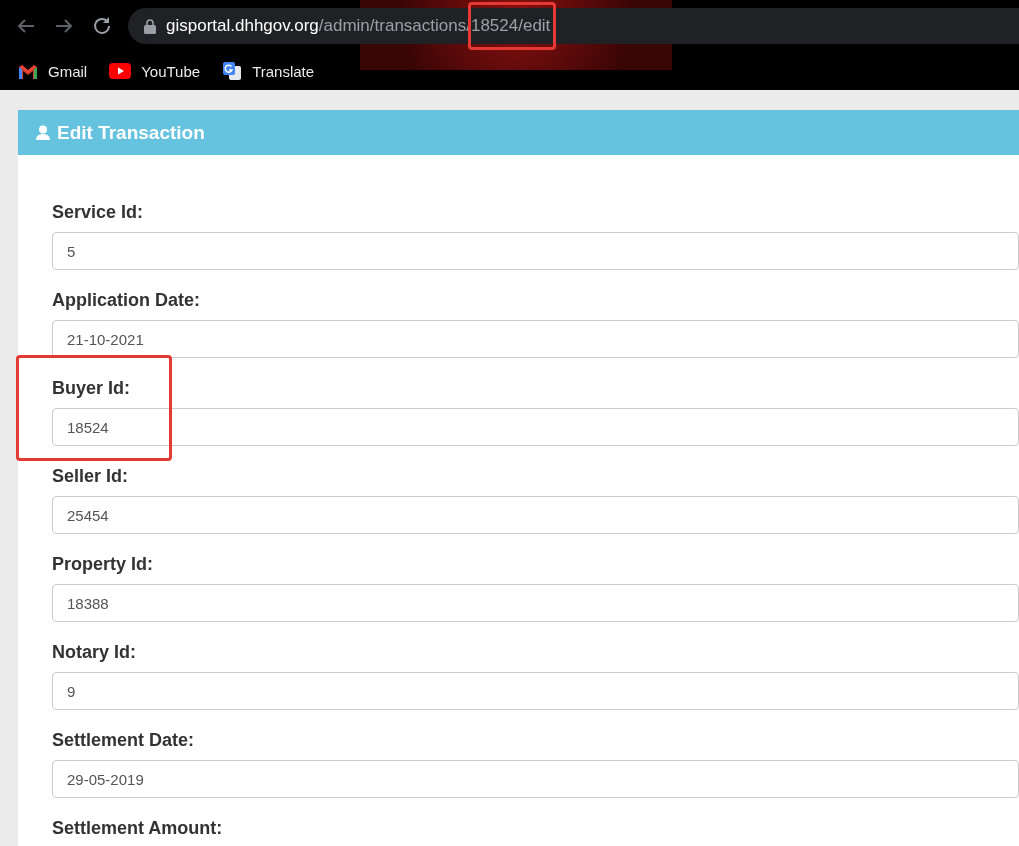 The height and width of the screenshot is (846, 1019). Describe the element at coordinates (98, 213) in the screenshot. I see `field-label: Service Id:` at that location.